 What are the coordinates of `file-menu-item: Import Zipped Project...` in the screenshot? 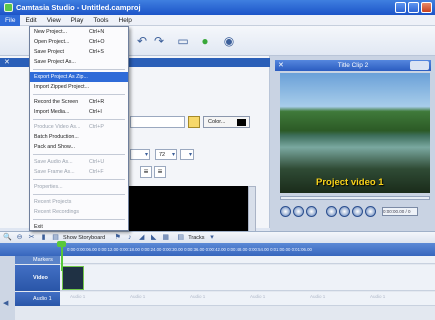 It's located at (79, 87).